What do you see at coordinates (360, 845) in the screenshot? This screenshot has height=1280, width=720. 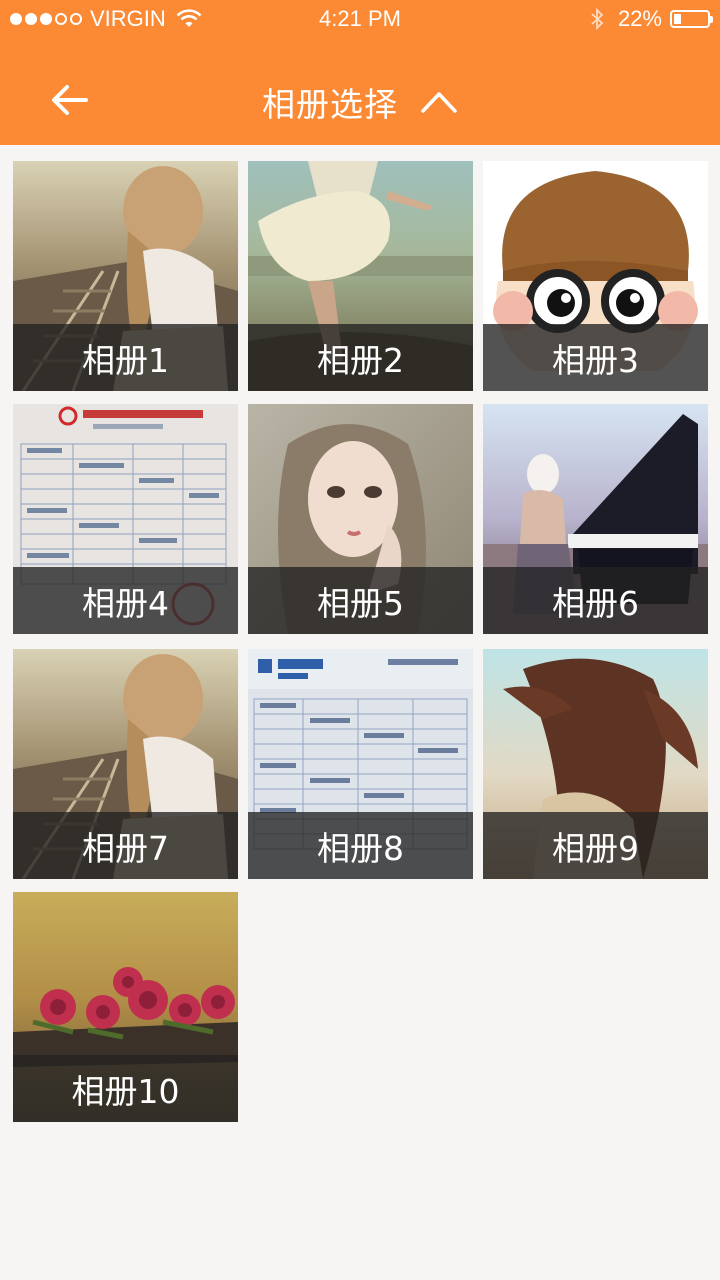 I see `album-label: 相册8` at bounding box center [360, 845].